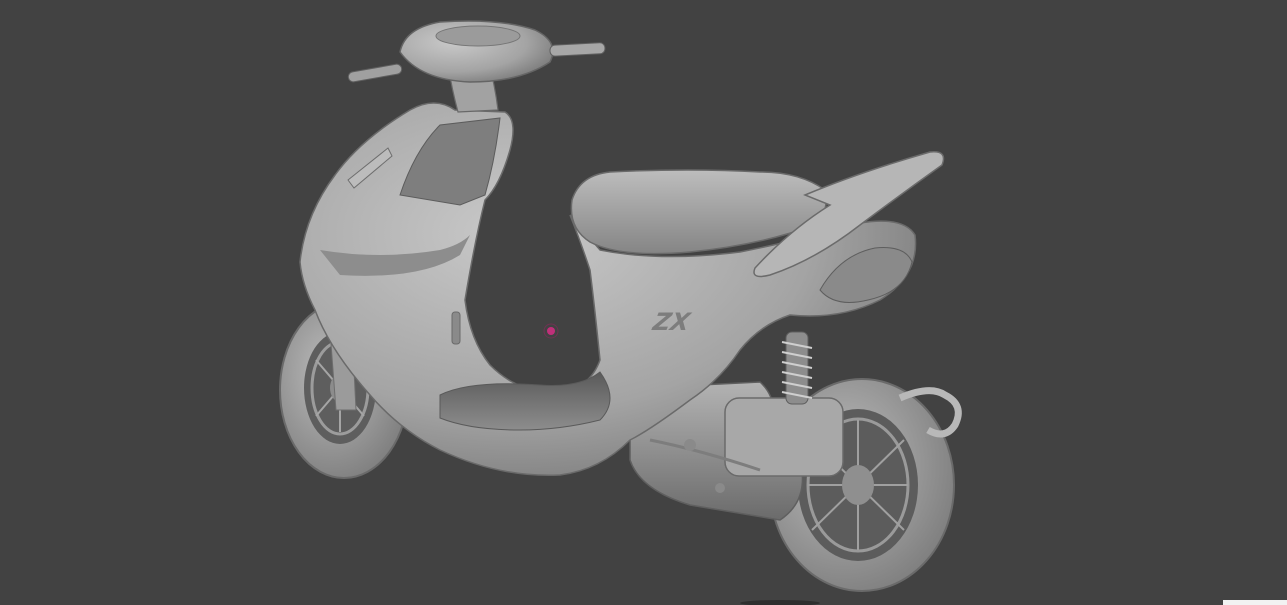 Image resolution: width=1287 pixels, height=605 pixels. What do you see at coordinates (551, 331) in the screenshot?
I see `pivot-point-icon` at bounding box center [551, 331].